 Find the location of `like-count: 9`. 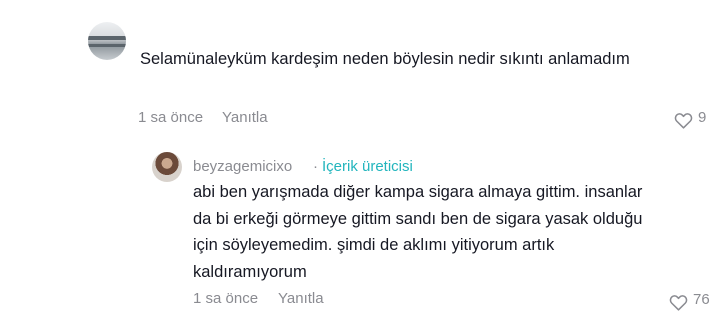

like-count: 9 is located at coordinates (702, 117).